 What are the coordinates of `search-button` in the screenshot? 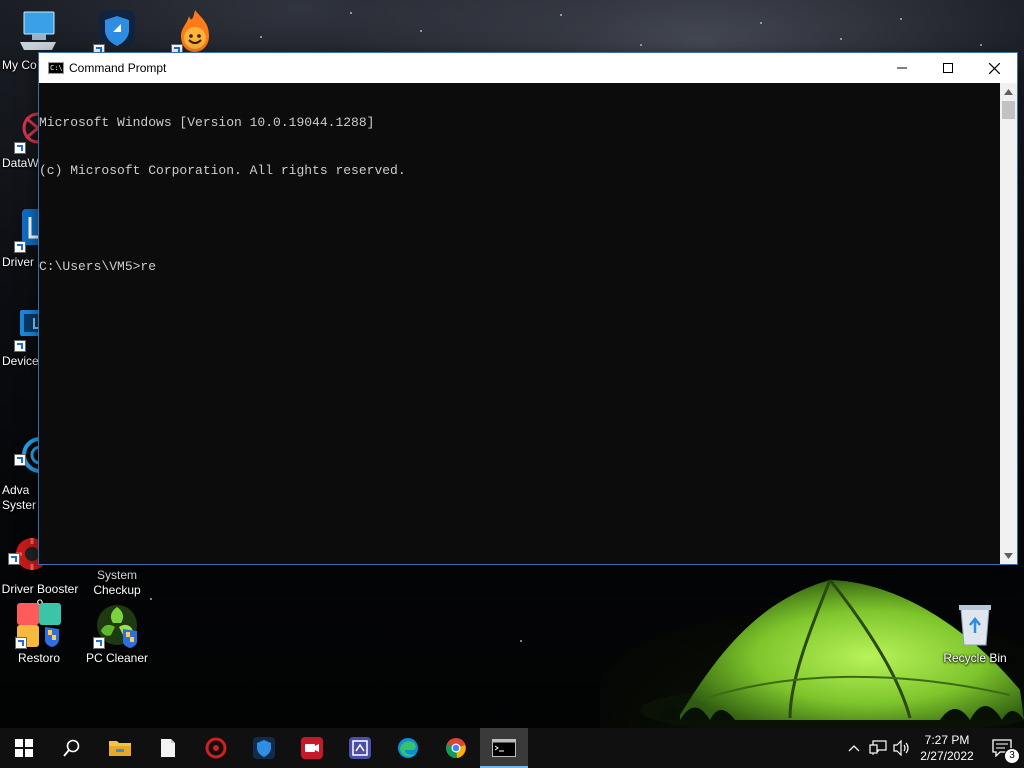 It's located at (72, 748).